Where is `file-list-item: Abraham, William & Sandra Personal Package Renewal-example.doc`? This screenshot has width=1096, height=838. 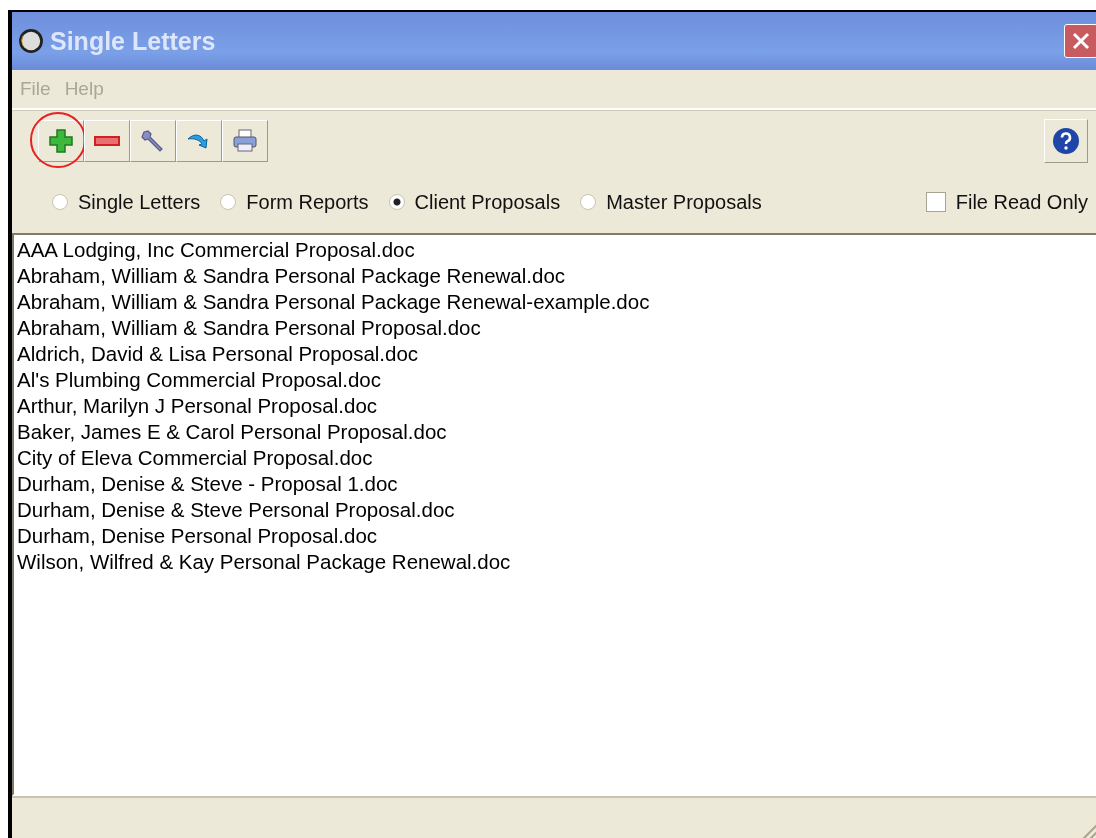
file-list-item: Abraham, William & Sandra Personal Package Renewal-example.doc is located at coordinates (333, 302).